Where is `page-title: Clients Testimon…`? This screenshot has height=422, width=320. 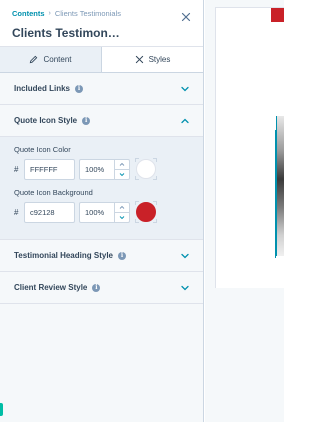 page-title: Clients Testimon… is located at coordinates (66, 33).